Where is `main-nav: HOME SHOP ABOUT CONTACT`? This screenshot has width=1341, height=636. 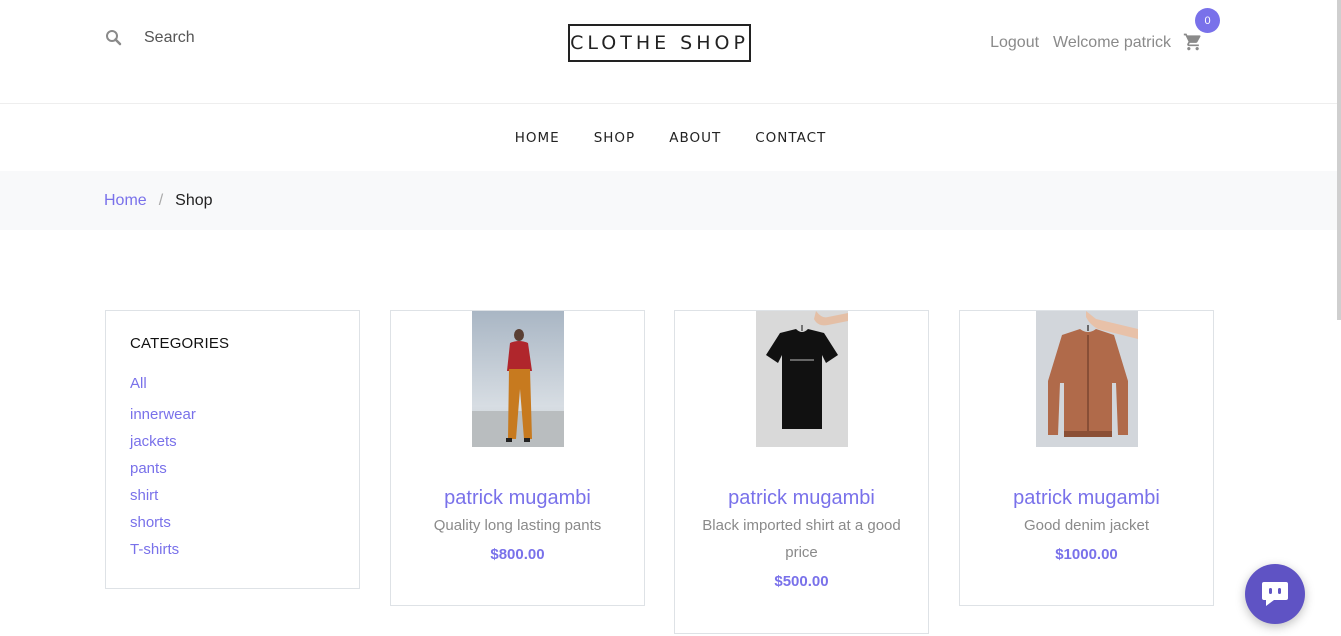
main-nav: HOME SHOP ABOUT CONTACT is located at coordinates (670, 138).